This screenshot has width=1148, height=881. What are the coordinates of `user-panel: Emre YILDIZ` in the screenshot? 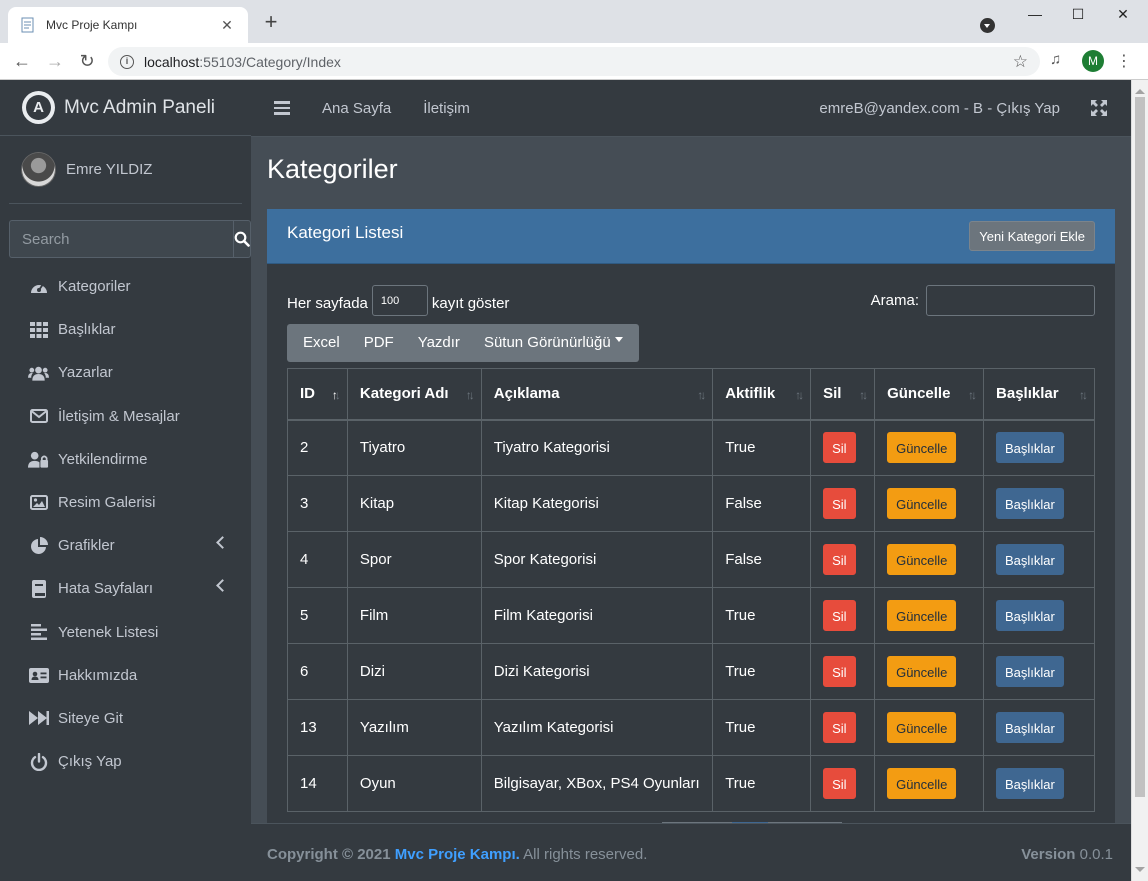 It's located at (125, 170).